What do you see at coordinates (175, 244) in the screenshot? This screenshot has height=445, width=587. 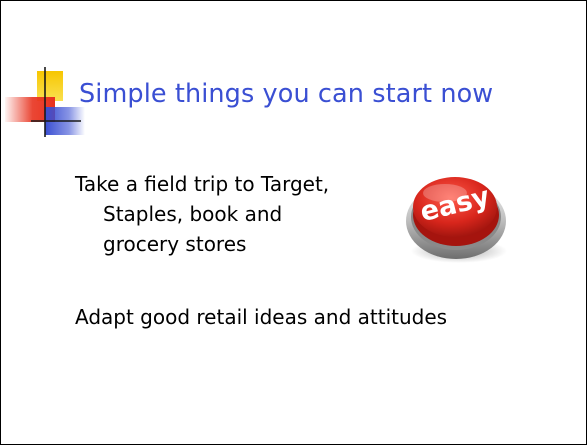 I see `bullet-line: grocery stores` at bounding box center [175, 244].